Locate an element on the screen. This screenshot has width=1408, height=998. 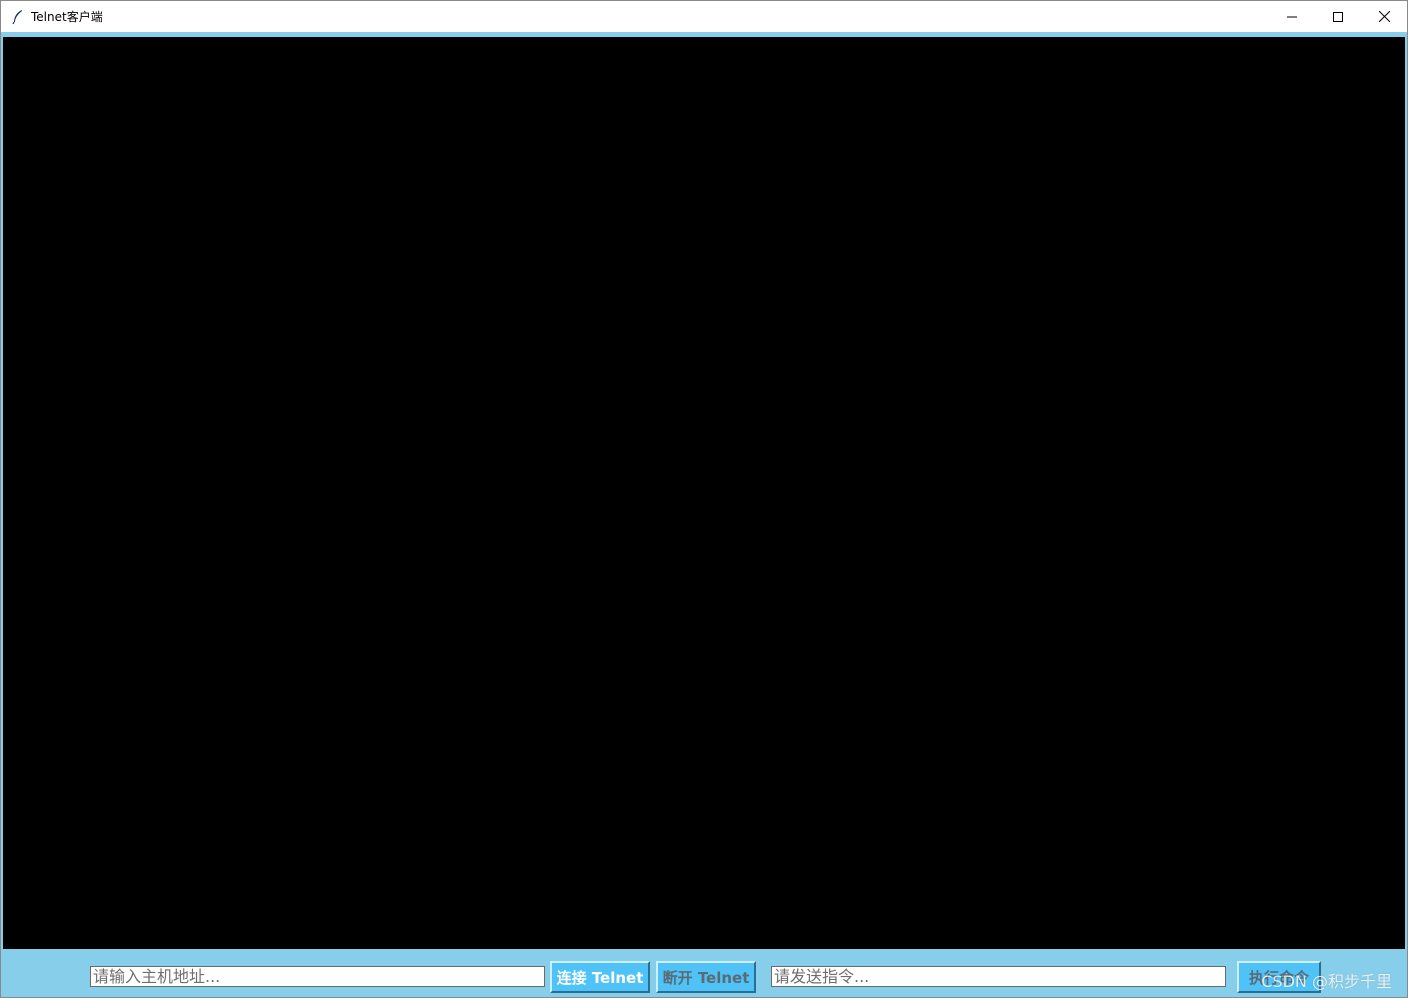
connect-telnet-button: 连接 Telnet is located at coordinates (600, 977).